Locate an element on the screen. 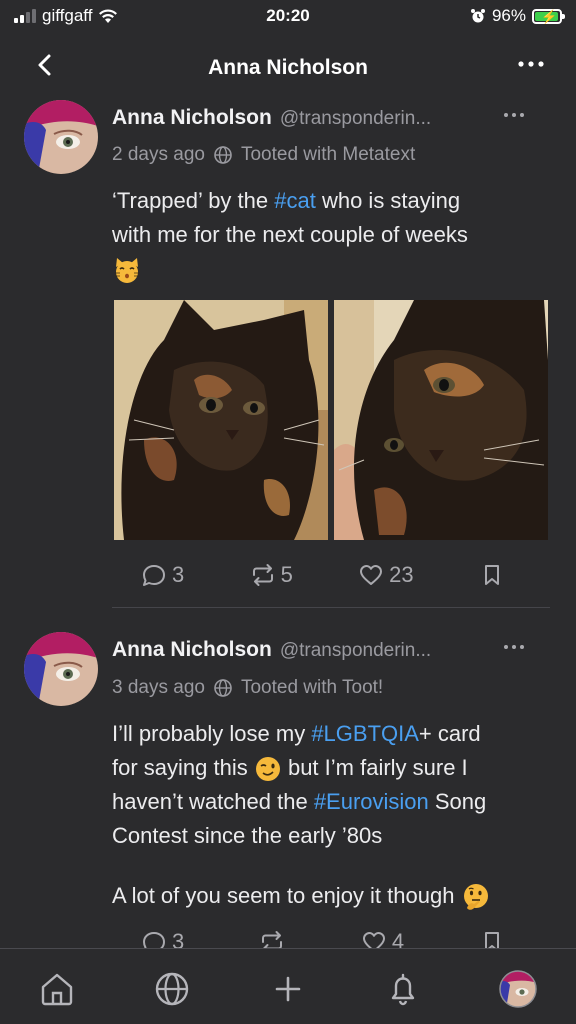  heart-icon is located at coordinates (371, 575).